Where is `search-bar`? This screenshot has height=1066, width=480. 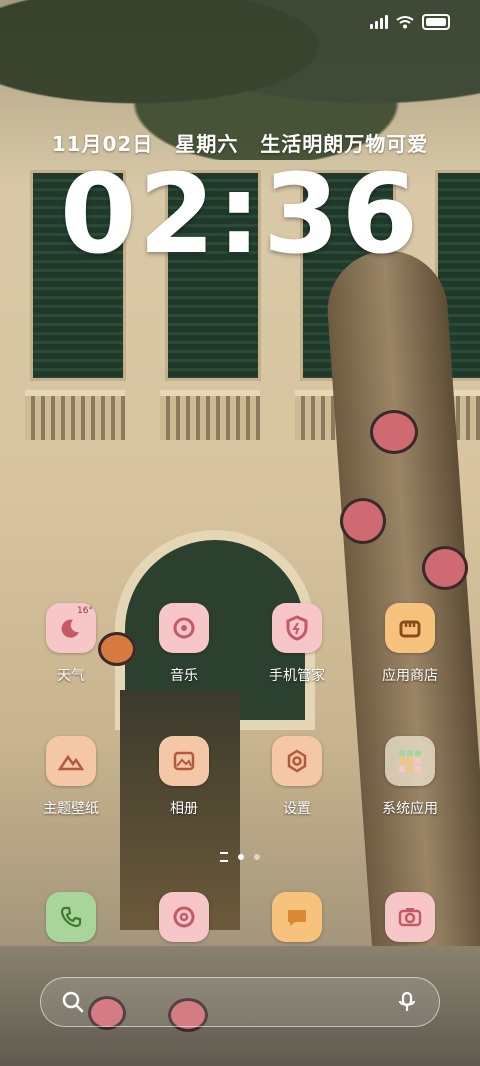
search-bar is located at coordinates (240, 1002).